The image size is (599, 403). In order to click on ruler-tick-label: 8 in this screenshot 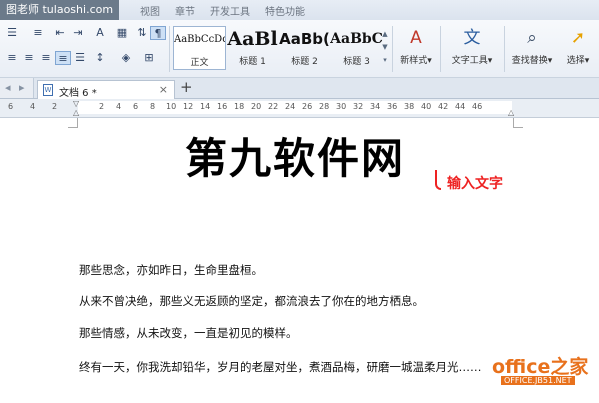, I will do `click(153, 106)`.